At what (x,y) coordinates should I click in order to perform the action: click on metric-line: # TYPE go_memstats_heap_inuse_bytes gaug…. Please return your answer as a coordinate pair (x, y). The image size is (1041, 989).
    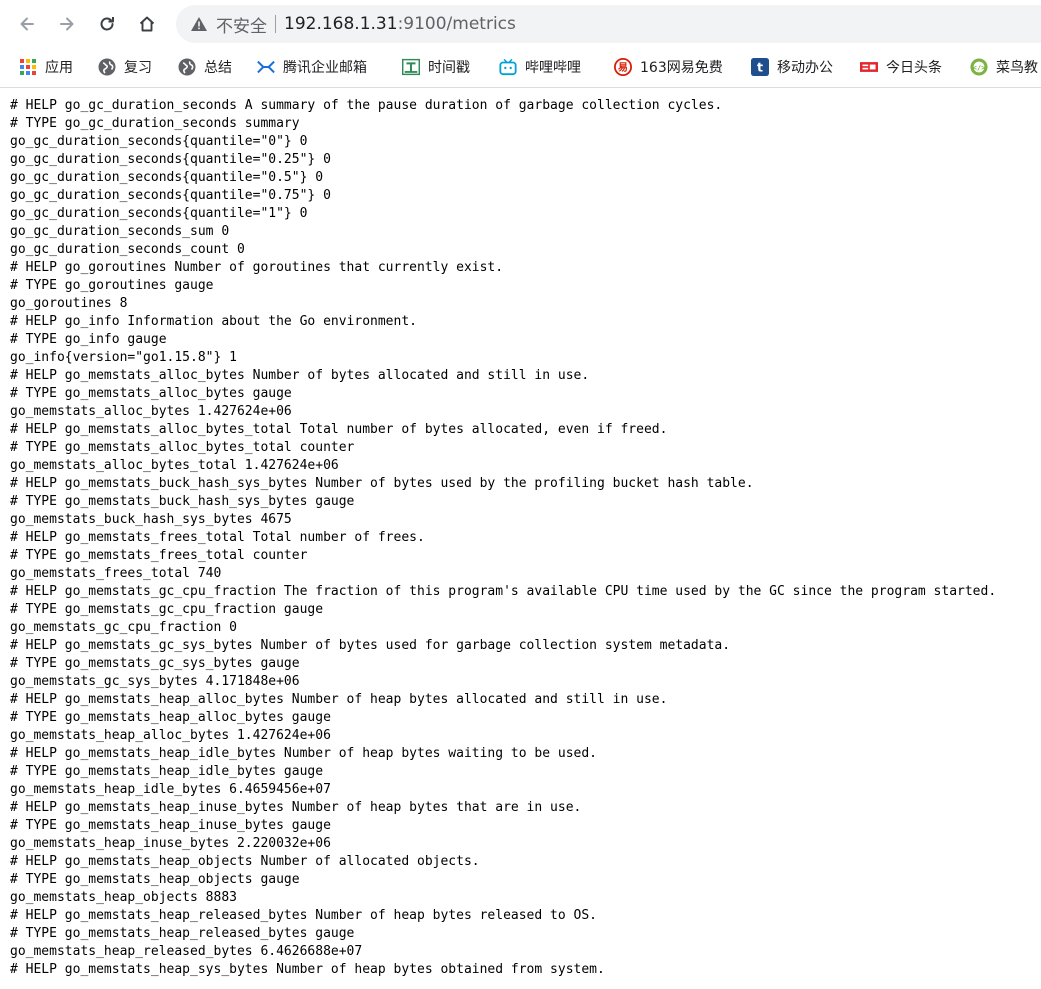
    Looking at the image, I should click on (170, 825).